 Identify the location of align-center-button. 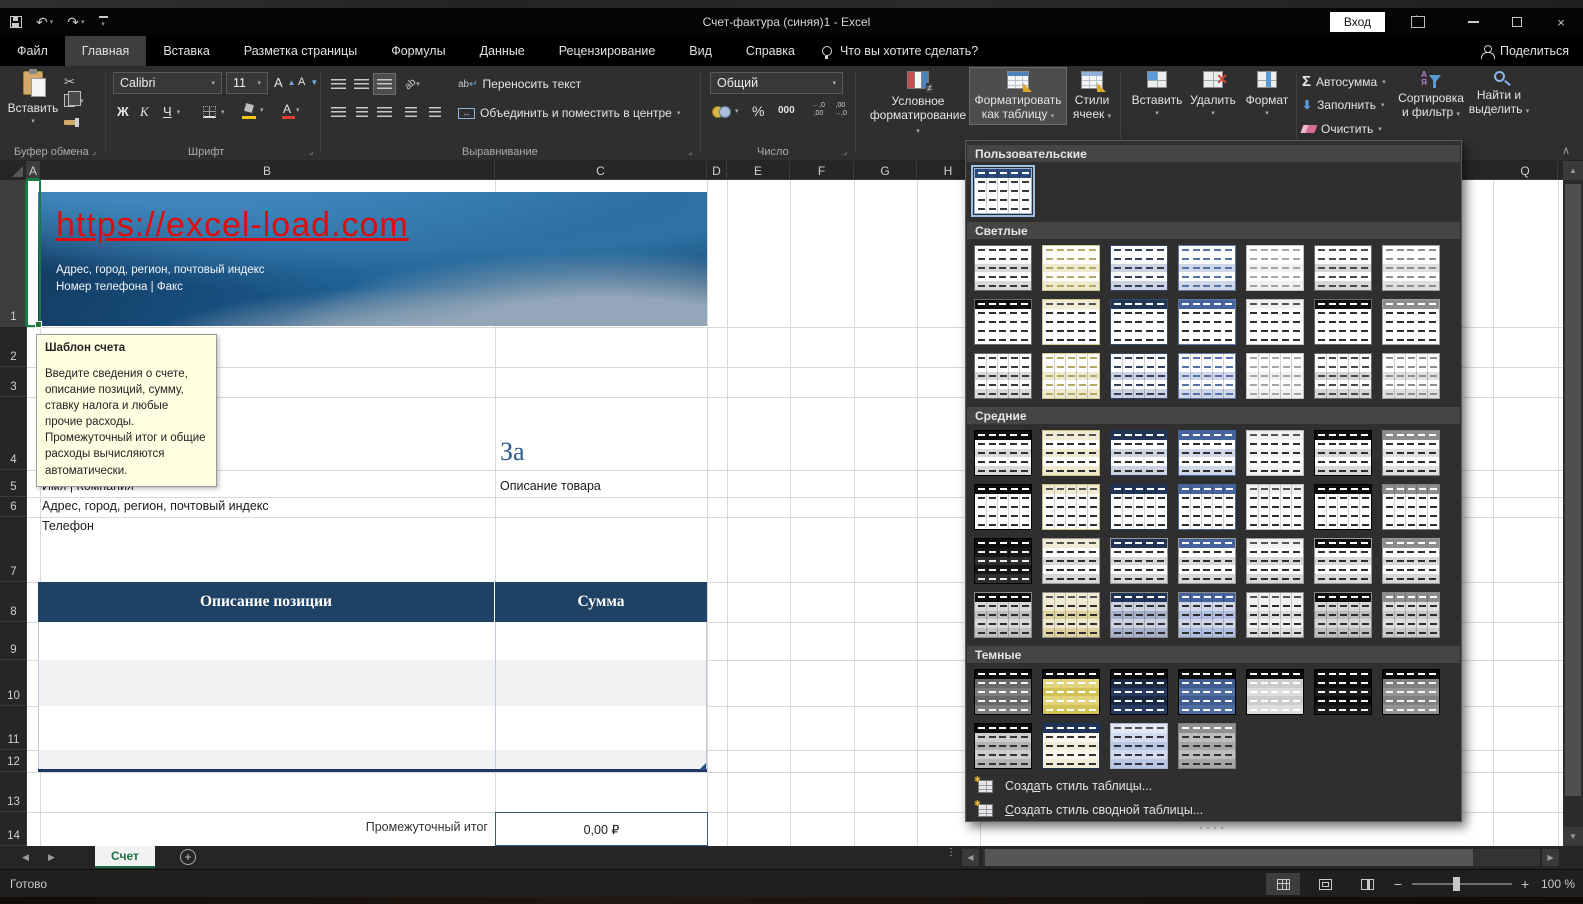
(361, 112).